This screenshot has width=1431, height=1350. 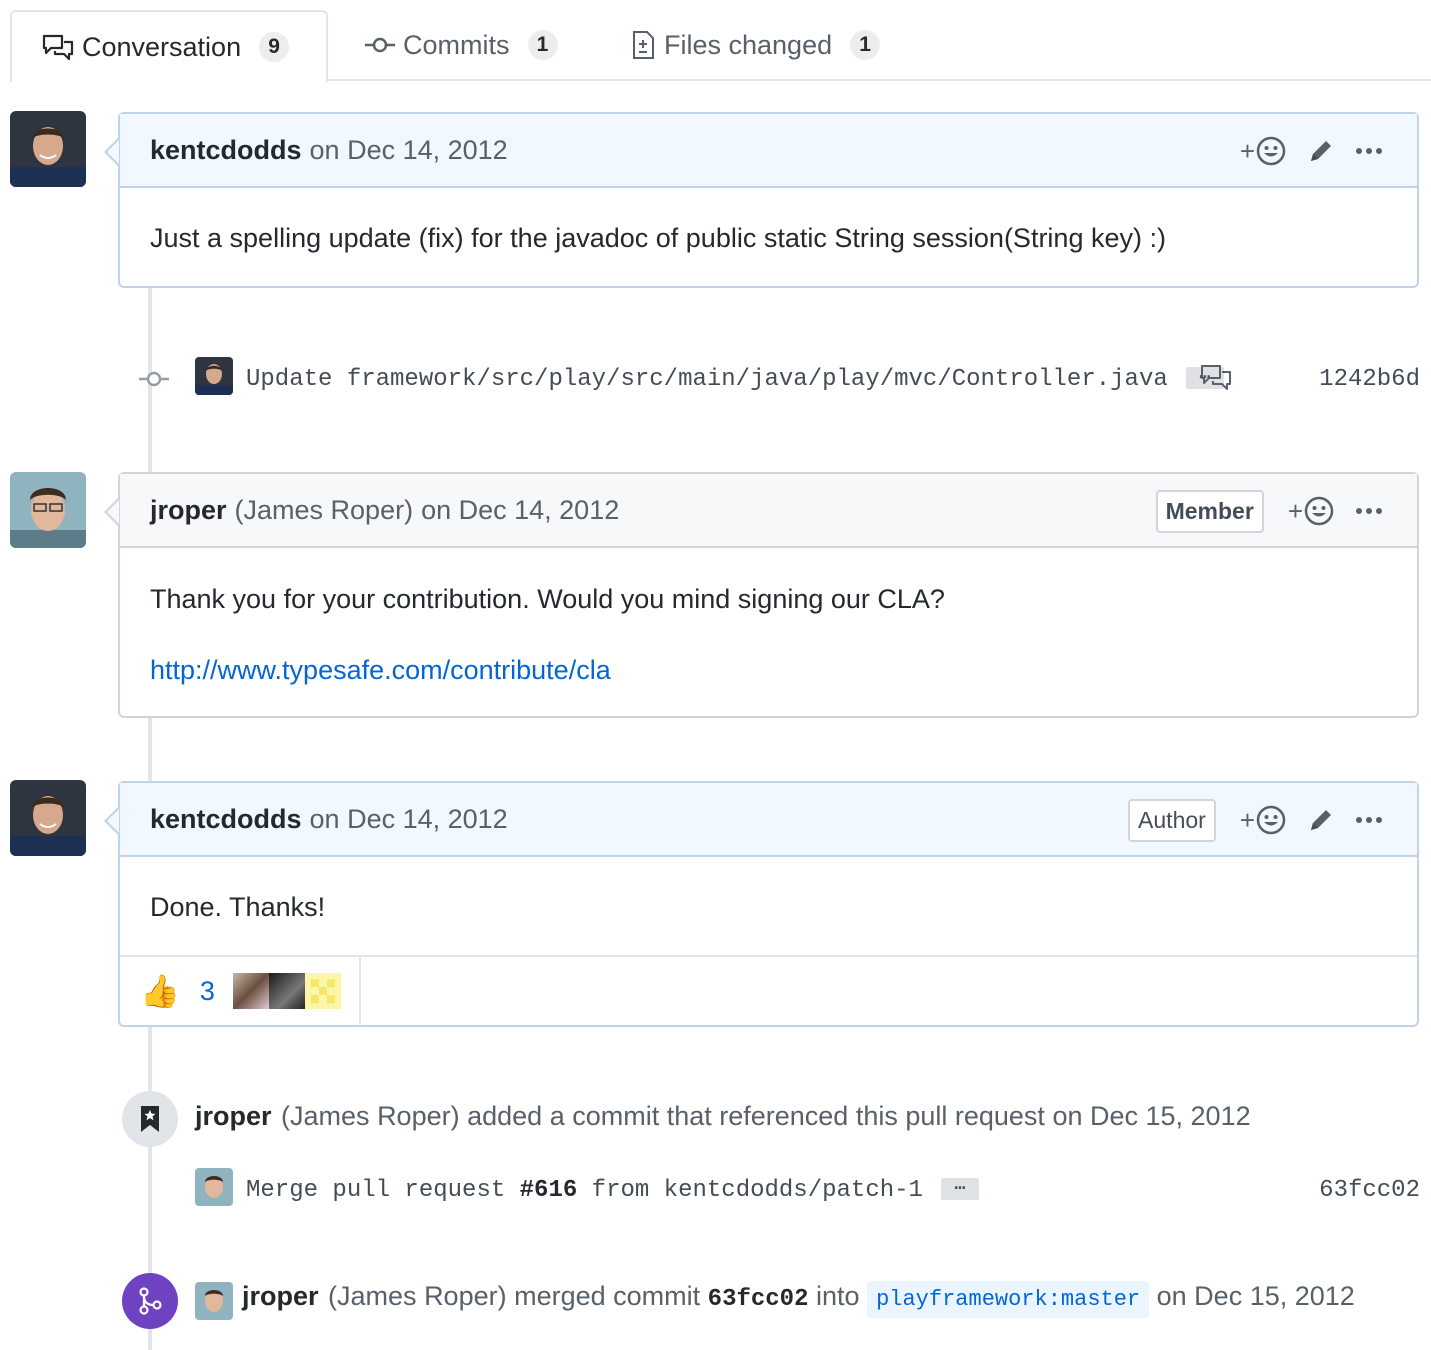 I want to click on comment-author: jroper, so click(x=188, y=510).